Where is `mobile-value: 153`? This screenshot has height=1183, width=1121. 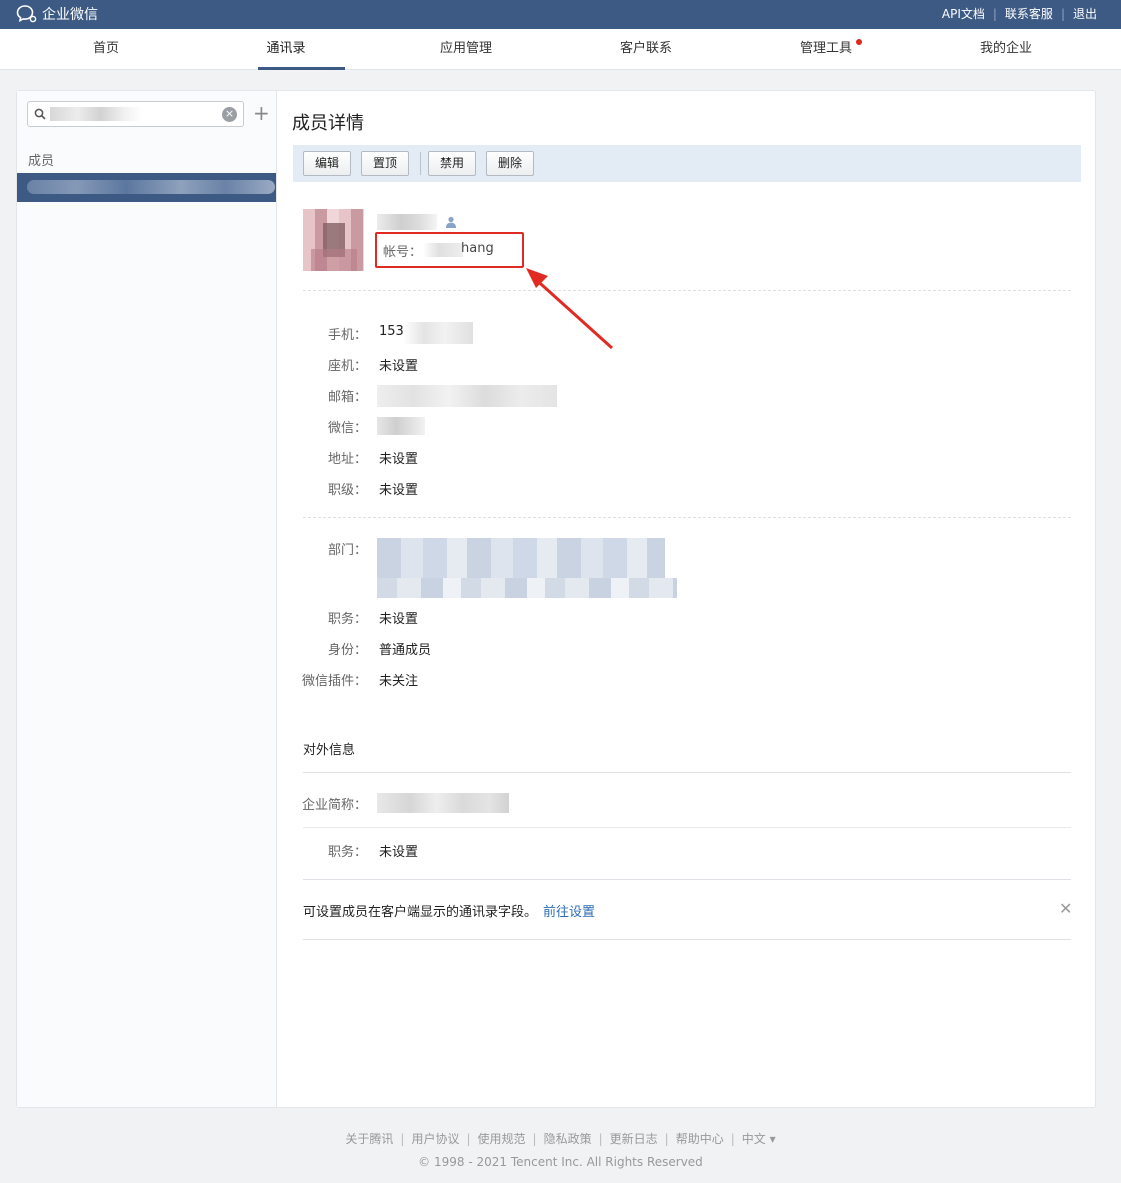 mobile-value: 153 is located at coordinates (391, 331).